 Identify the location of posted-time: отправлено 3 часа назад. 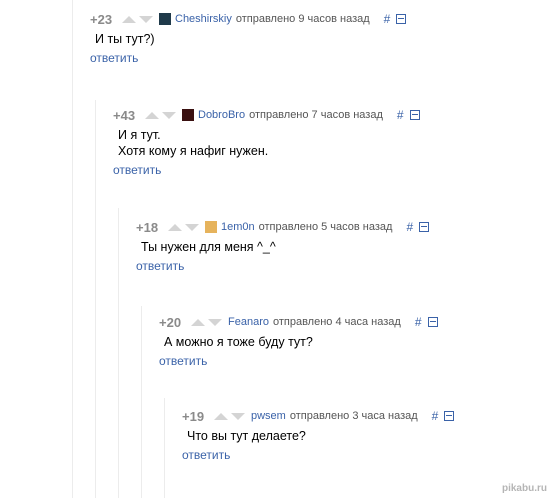
(353, 416).